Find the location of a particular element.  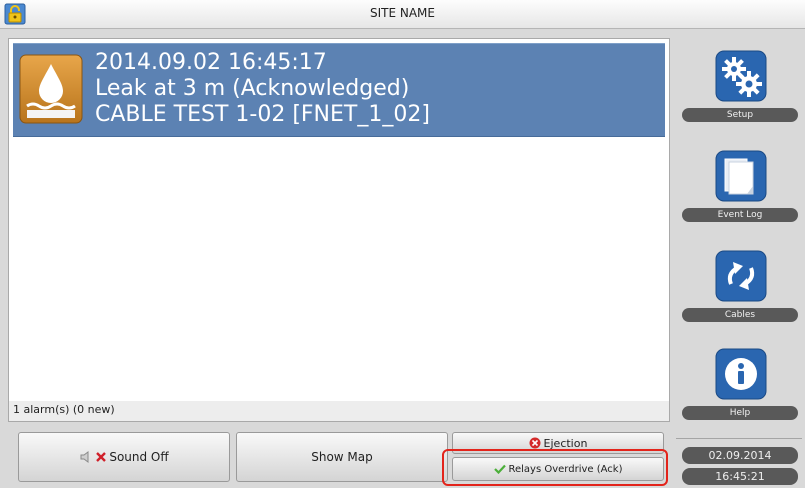

relays-overdrive-button: Relays Overdrive (Ack) is located at coordinates (558, 469).